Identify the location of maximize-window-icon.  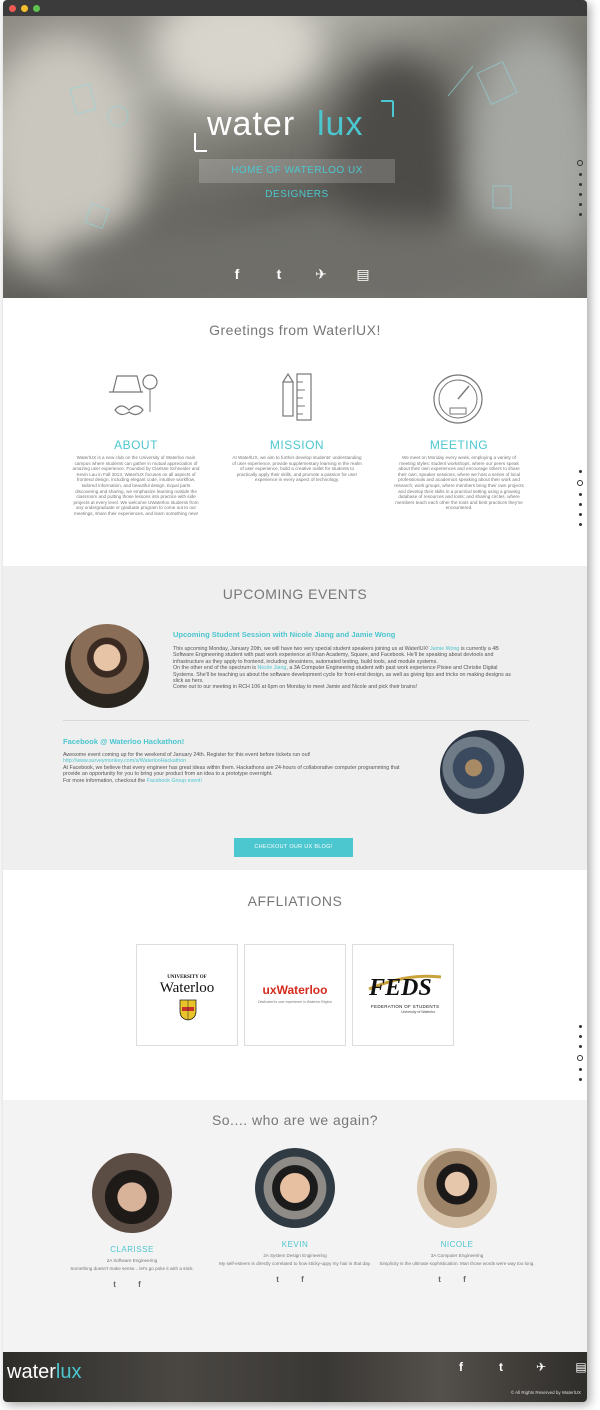
(36, 8).